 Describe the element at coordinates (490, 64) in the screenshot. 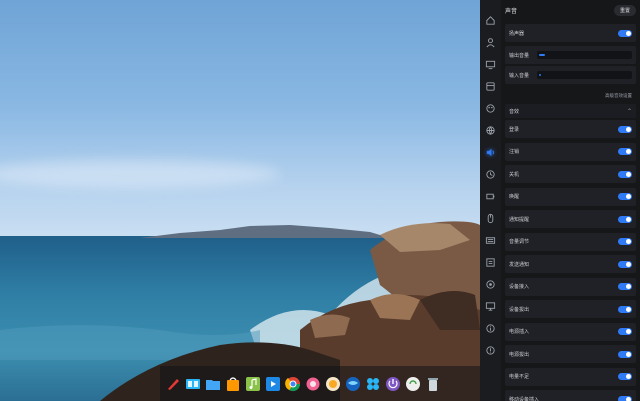

I see `display-icon` at that location.